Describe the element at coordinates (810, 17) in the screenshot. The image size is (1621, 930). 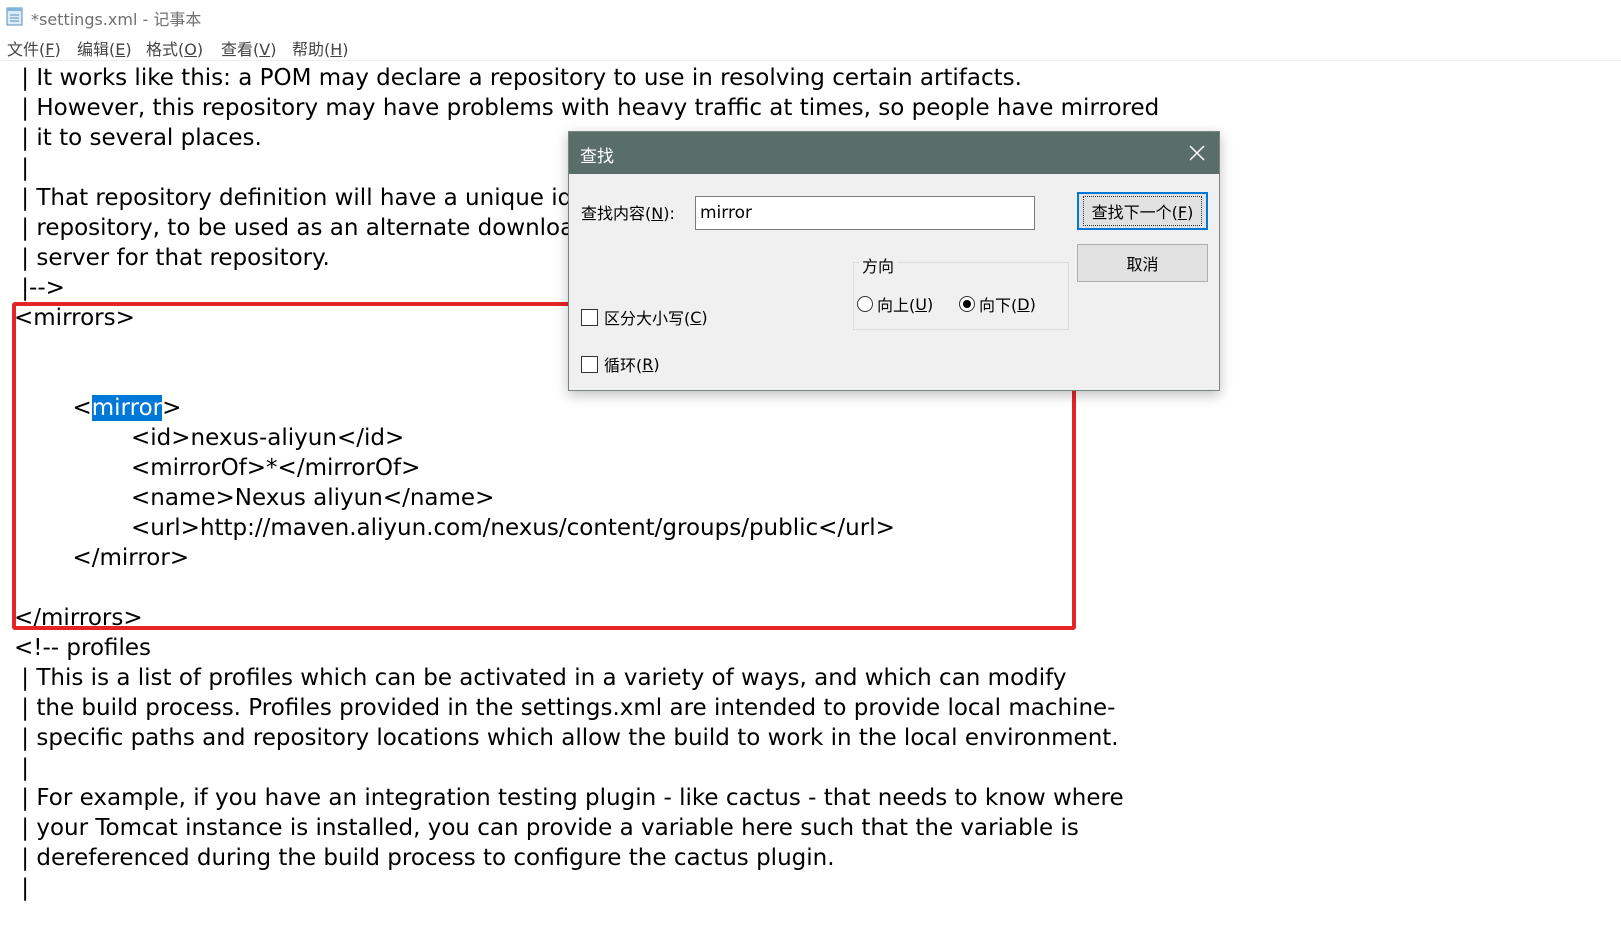
I see `window-titlebar: *settings.xml - 记事本` at that location.